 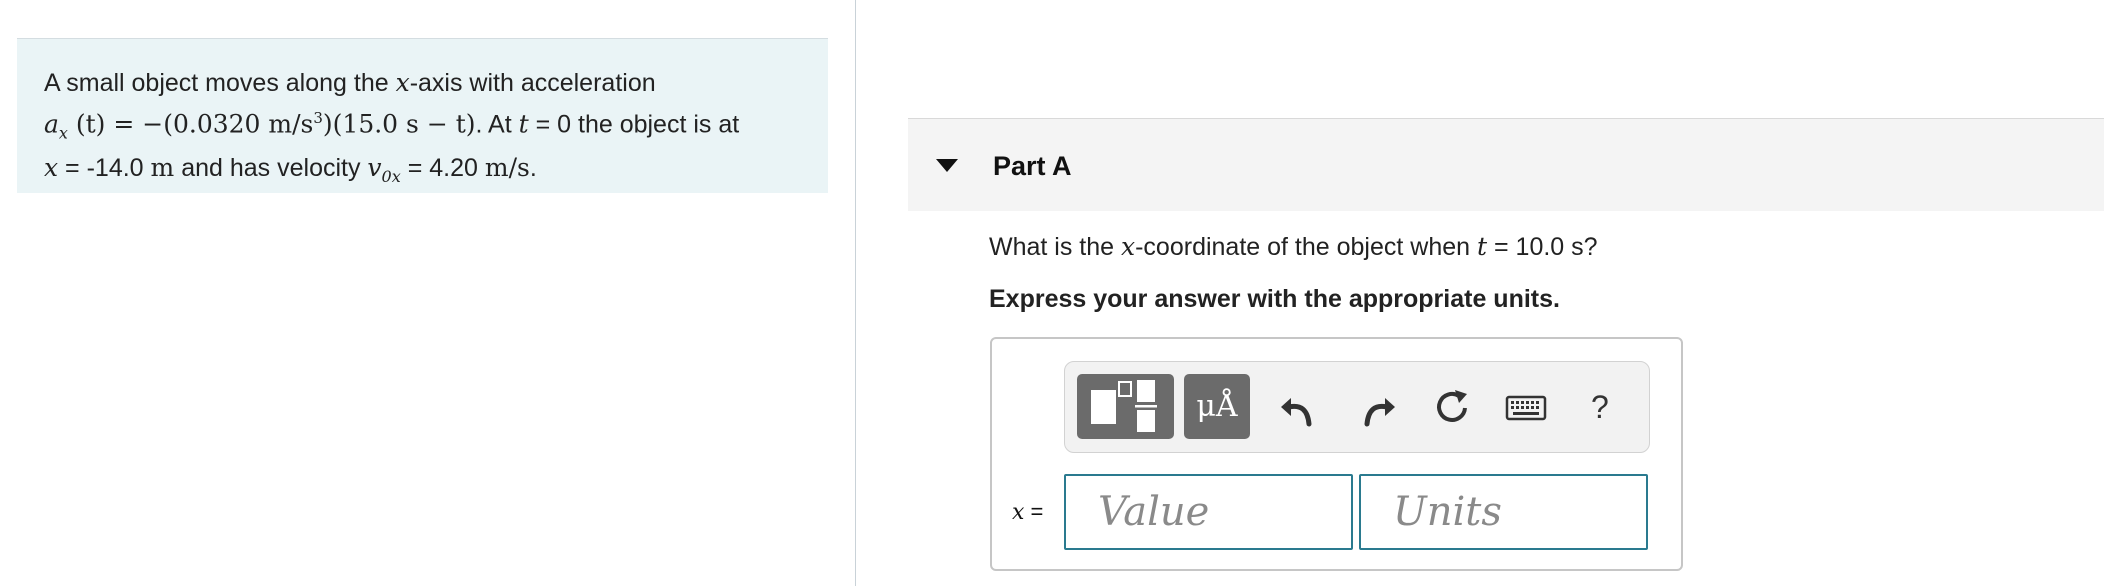 I want to click on reset-button, so click(x=1452, y=407).